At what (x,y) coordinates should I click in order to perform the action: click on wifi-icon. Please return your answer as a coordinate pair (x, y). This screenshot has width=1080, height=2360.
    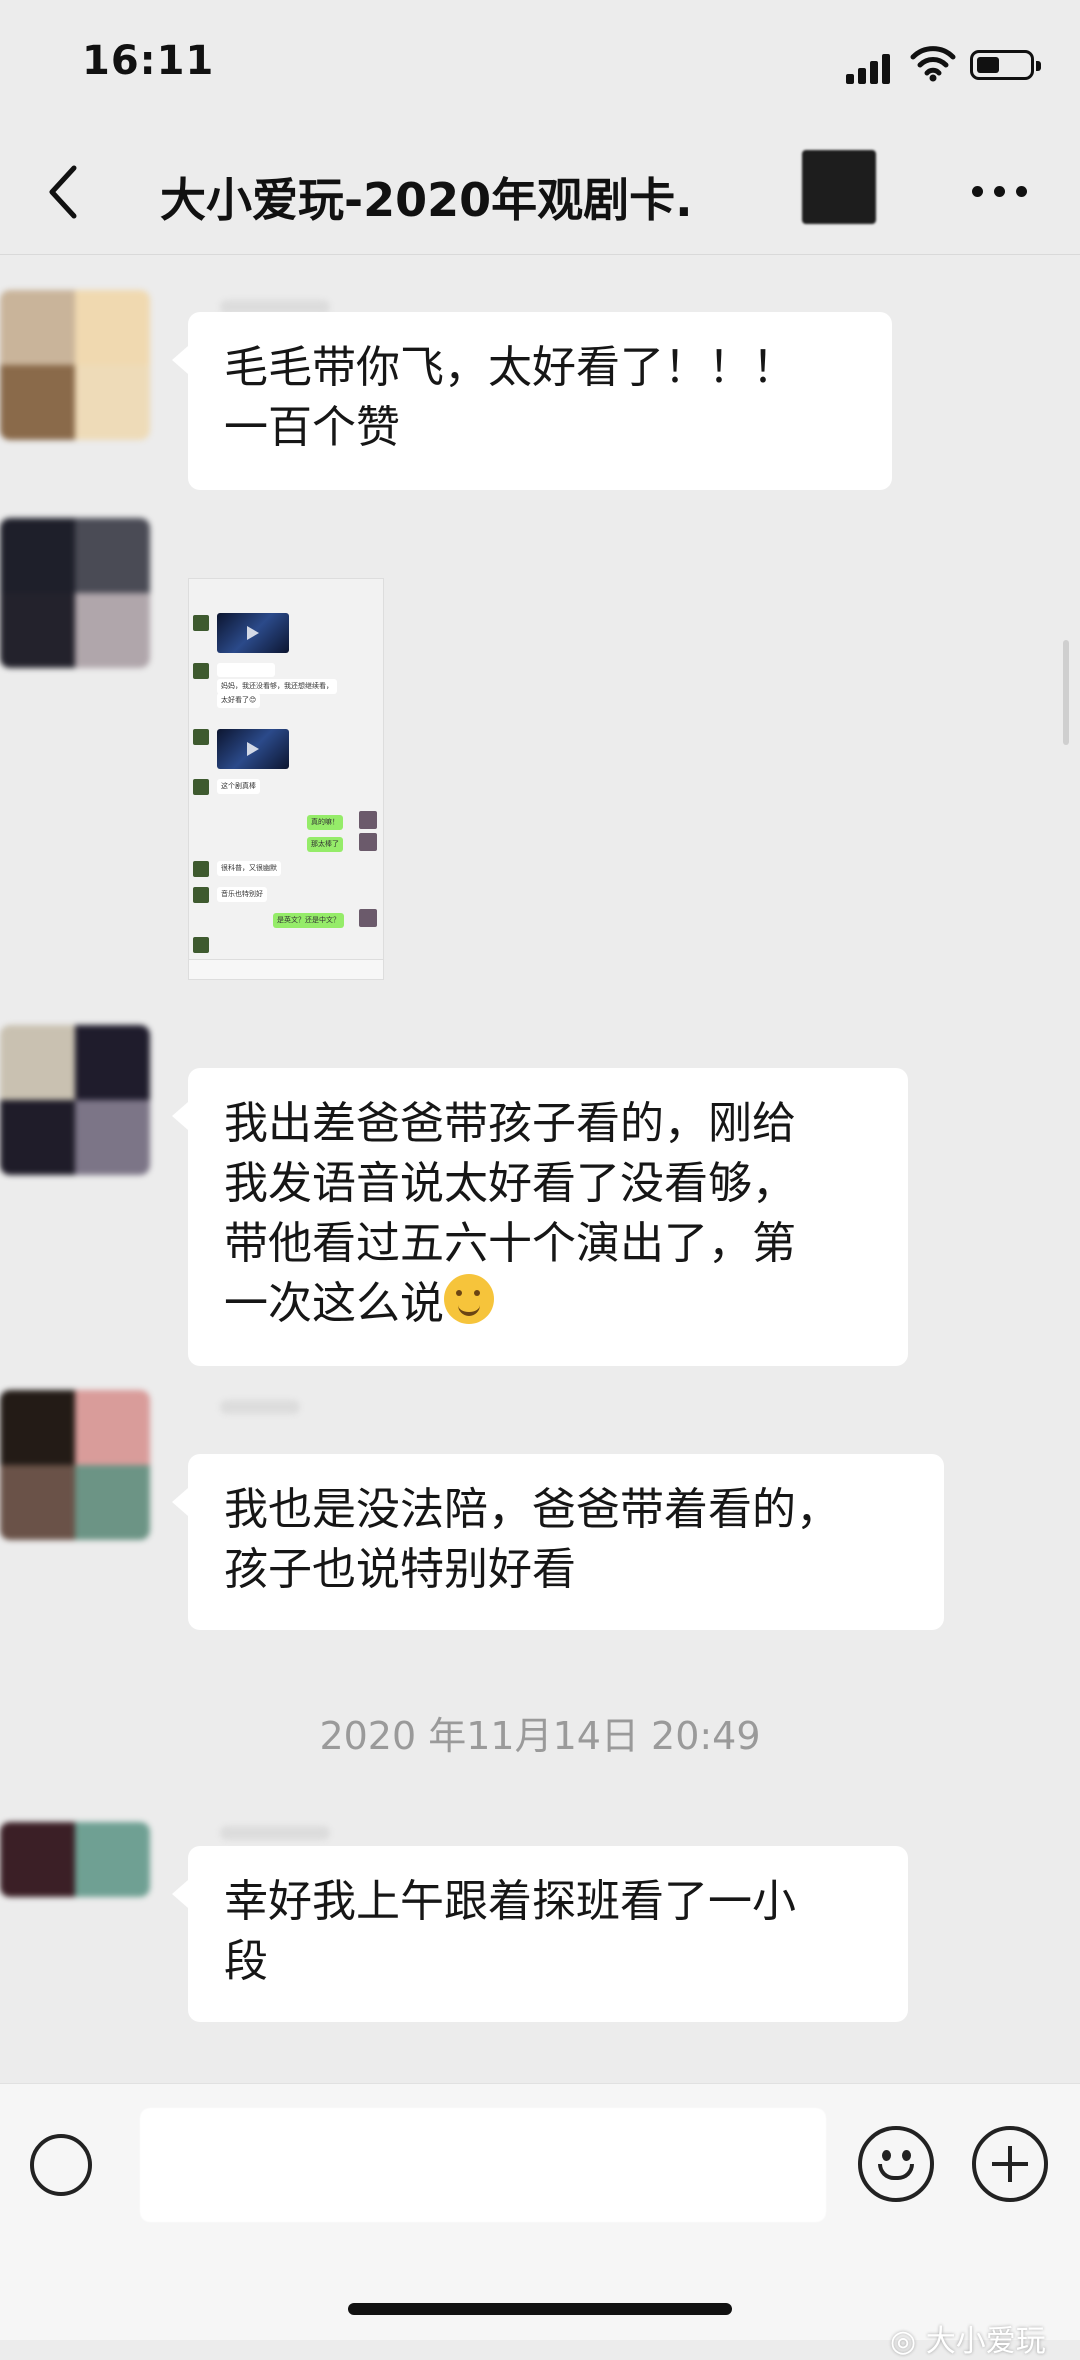
    Looking at the image, I should click on (933, 64).